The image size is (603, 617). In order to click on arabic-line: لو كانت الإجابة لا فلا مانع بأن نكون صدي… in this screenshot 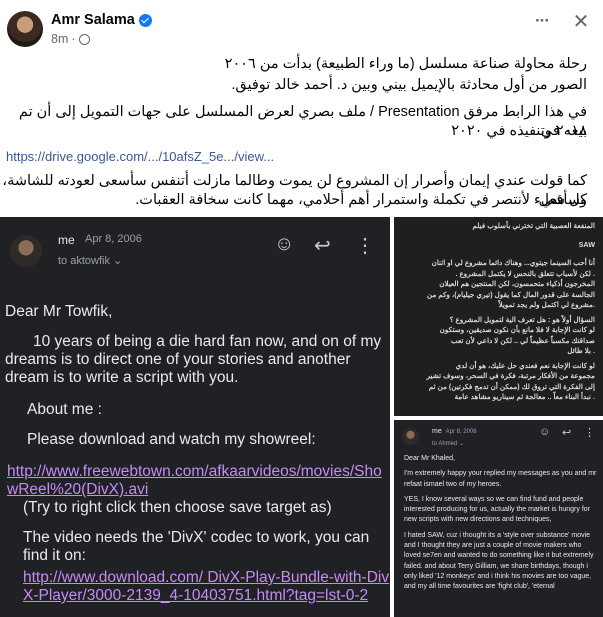, I will do `click(517, 329)`.